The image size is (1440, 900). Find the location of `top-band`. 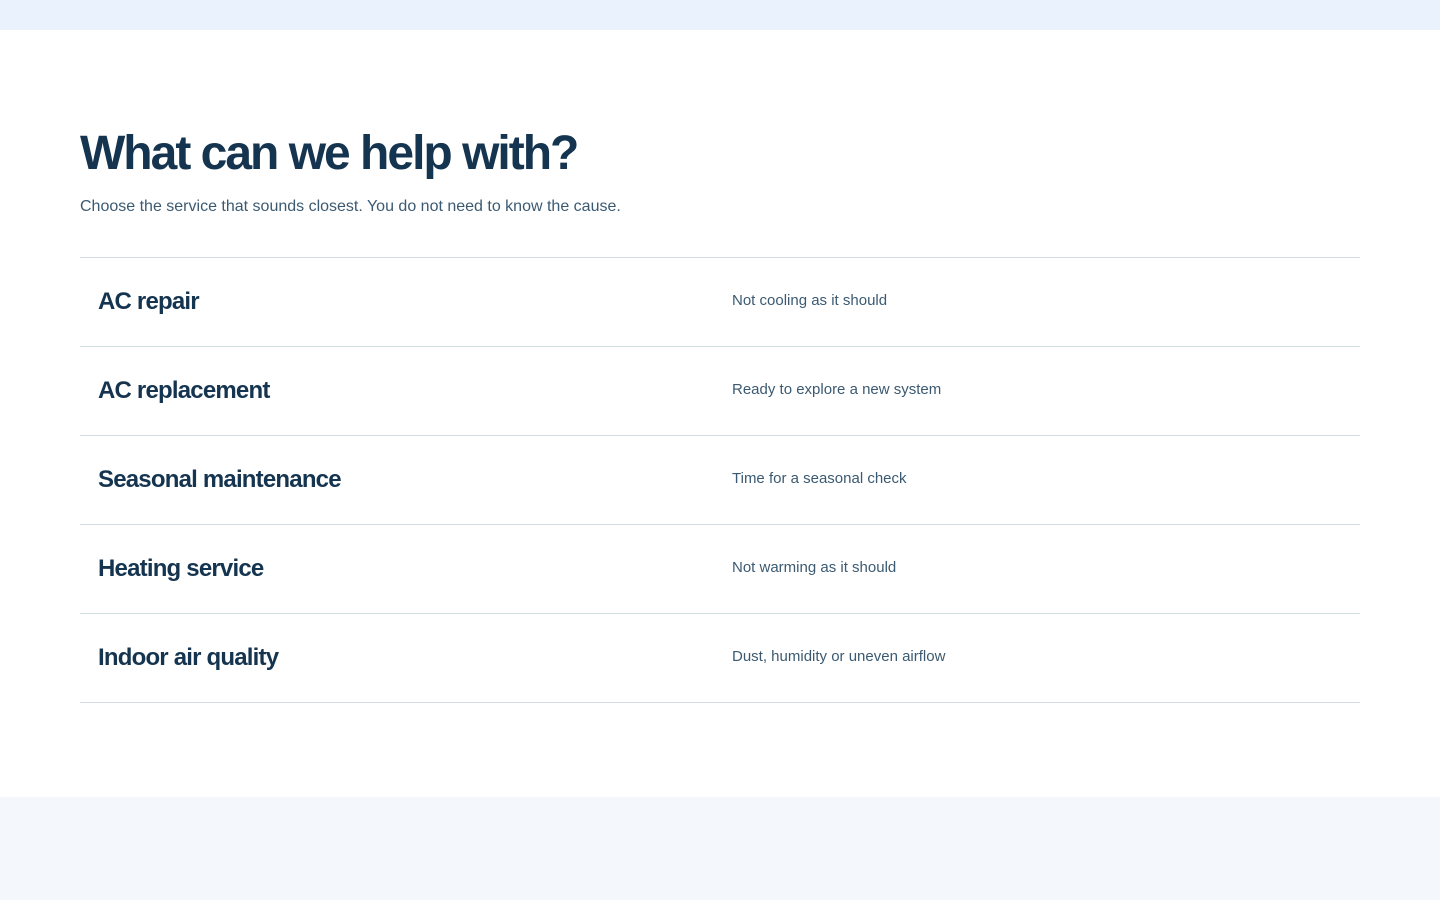

top-band is located at coordinates (720, 15).